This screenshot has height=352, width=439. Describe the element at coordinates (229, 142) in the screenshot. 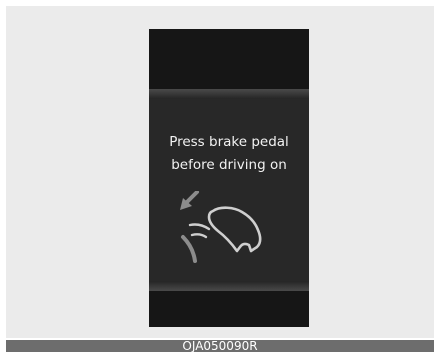

I see `warning-message-line-1: Press brake pedal` at that location.